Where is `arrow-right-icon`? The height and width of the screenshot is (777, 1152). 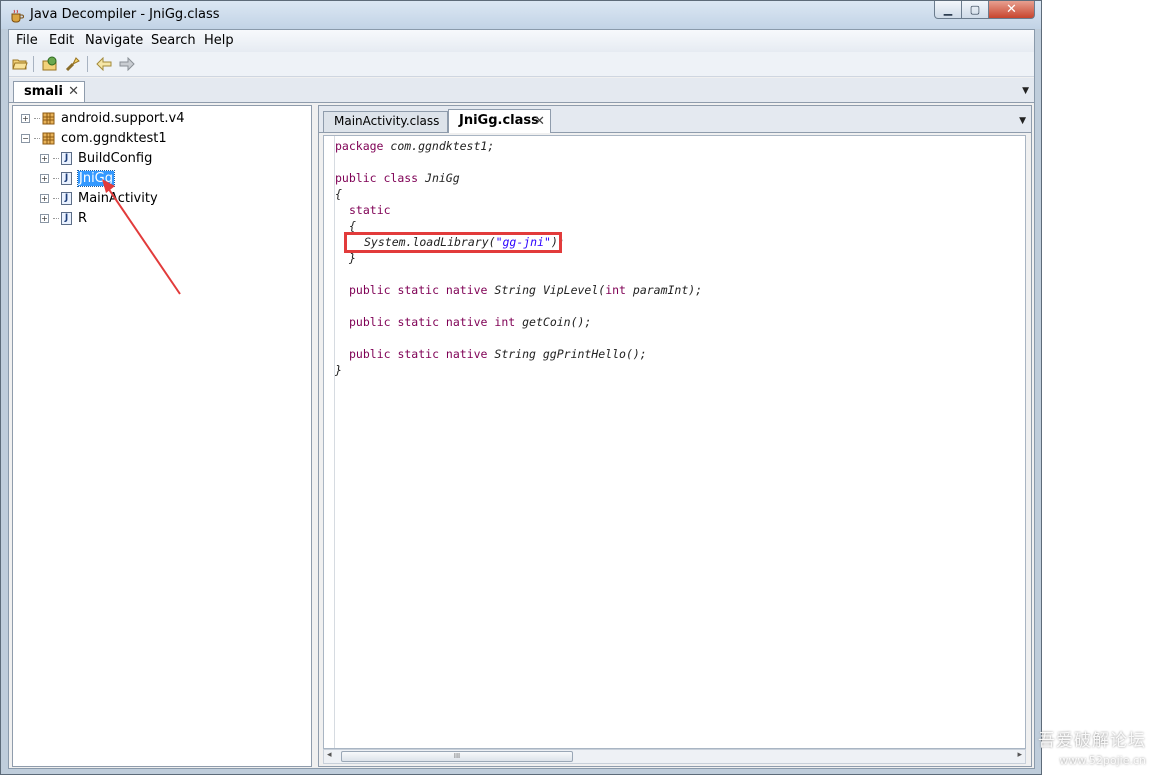 arrow-right-icon is located at coordinates (127, 64).